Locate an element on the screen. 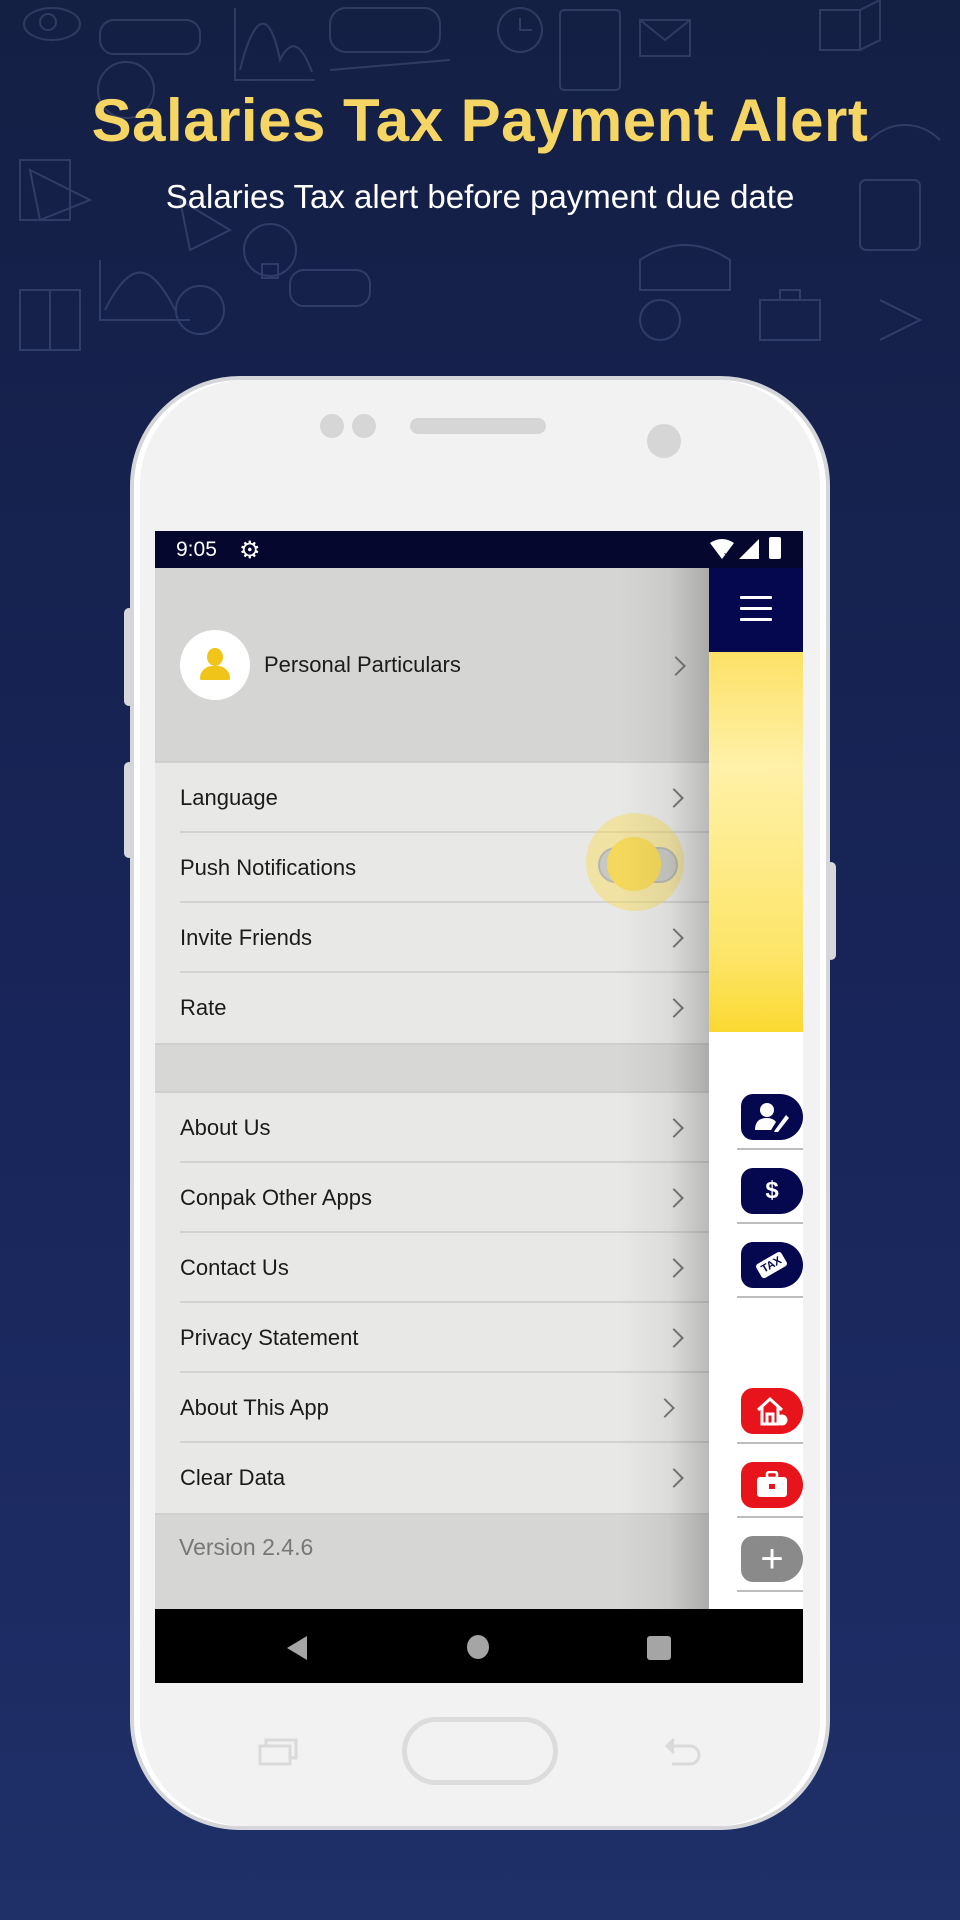  app-banner is located at coordinates (756, 842).